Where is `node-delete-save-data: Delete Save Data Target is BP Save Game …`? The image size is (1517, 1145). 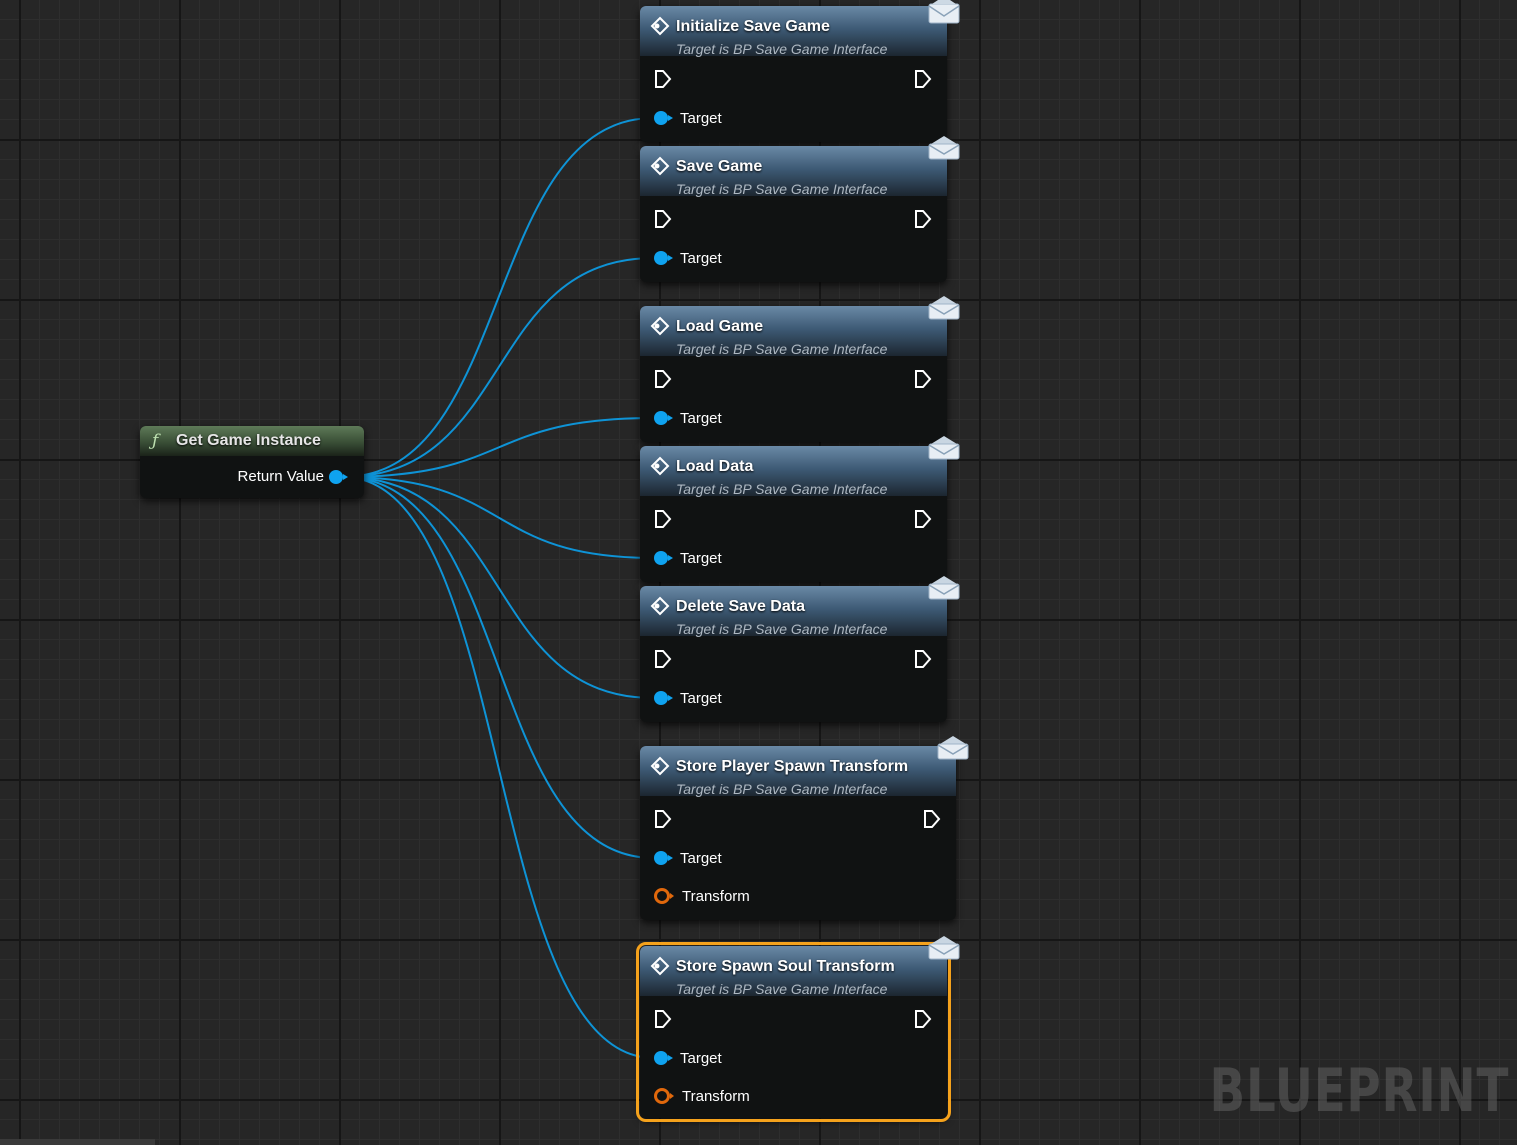
node-delete-save-data: Delete Save Data Target is BP Save Game … is located at coordinates (793, 654).